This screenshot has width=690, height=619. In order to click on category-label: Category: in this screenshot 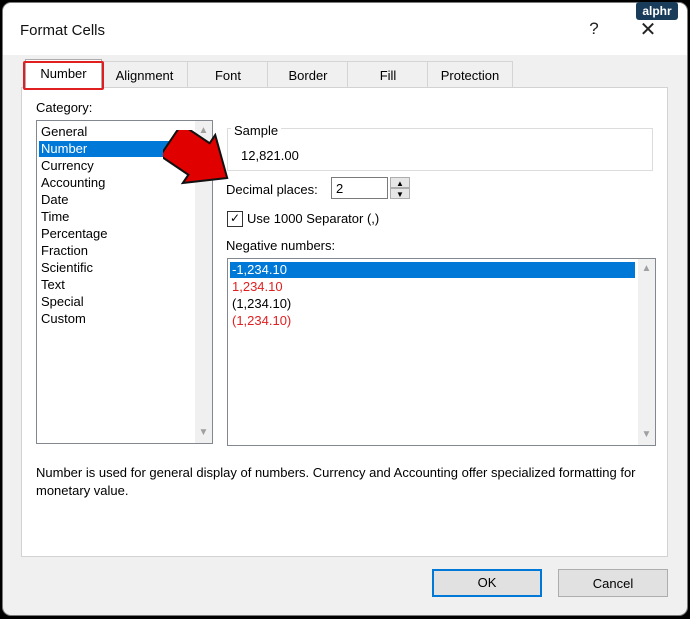, I will do `click(64, 107)`.